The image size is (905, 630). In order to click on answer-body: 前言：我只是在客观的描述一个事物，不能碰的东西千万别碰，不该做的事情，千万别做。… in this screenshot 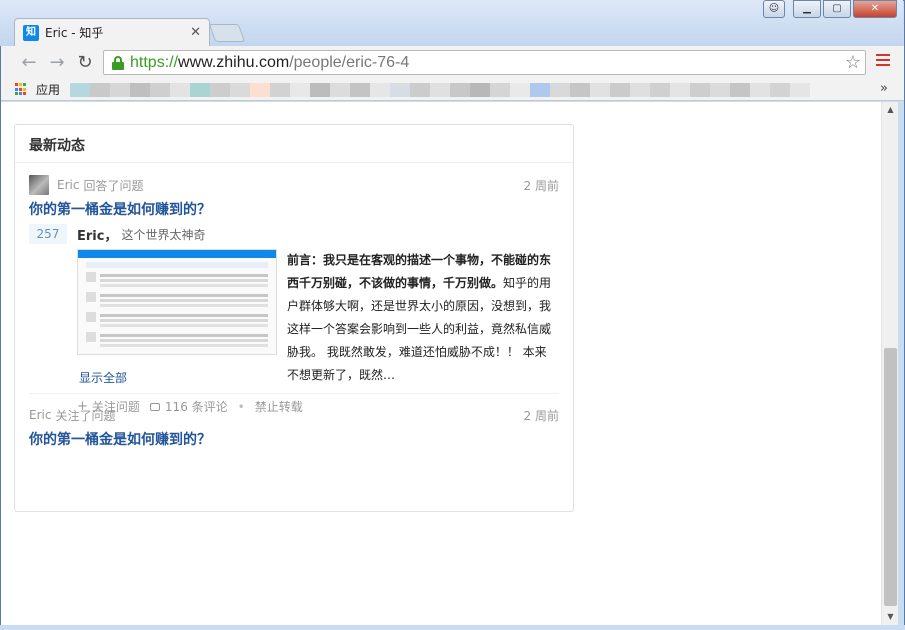, I will do `click(318, 315)`.